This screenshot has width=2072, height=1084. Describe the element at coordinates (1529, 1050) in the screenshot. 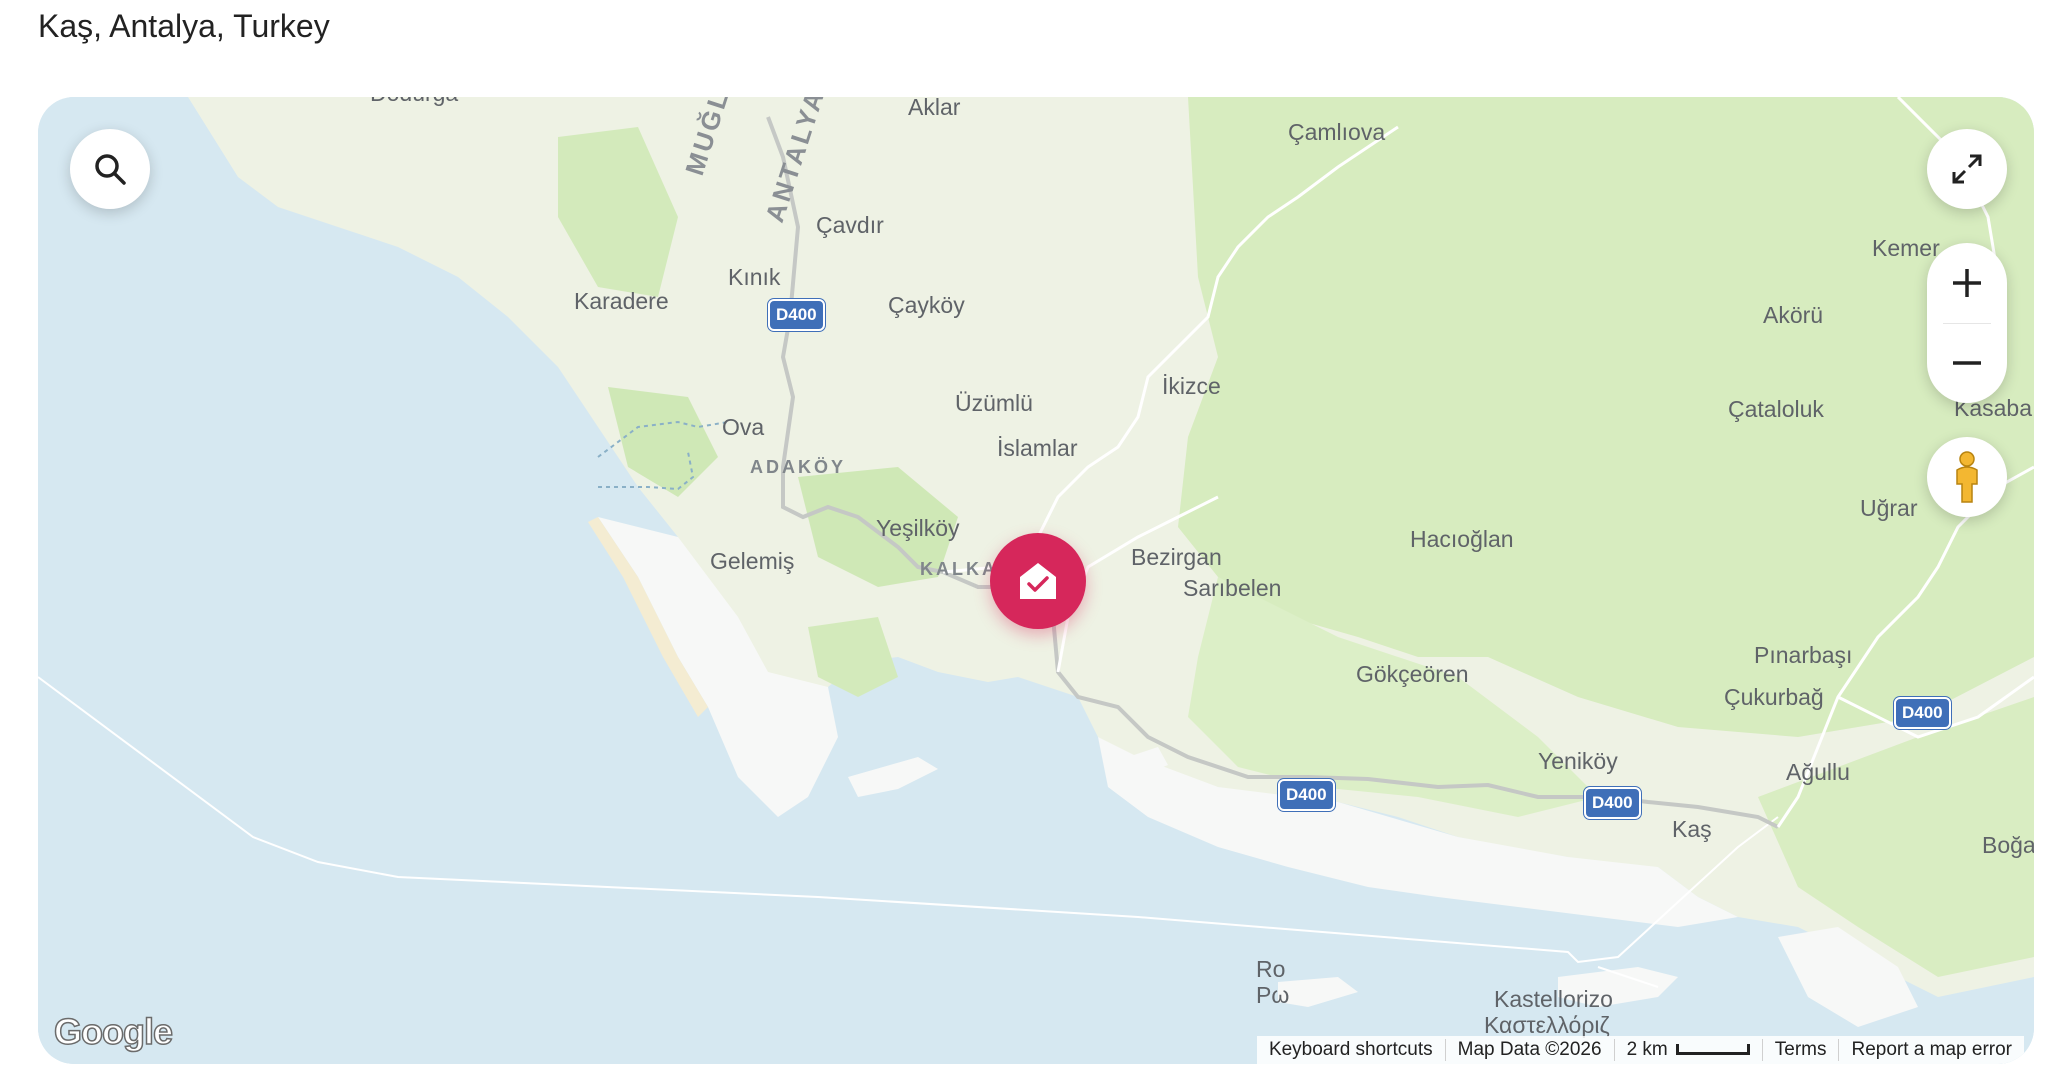

I see `map-data-text: Map Data ©2026` at that location.